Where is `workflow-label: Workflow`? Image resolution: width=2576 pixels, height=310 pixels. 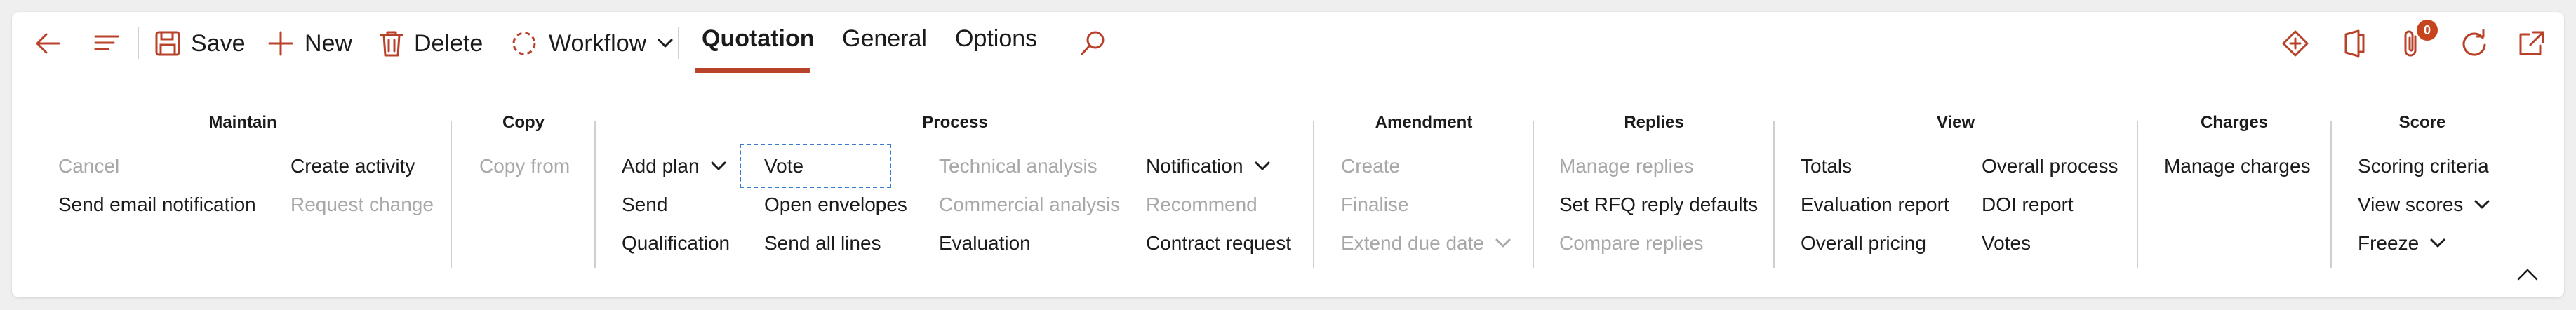 workflow-label: Workflow is located at coordinates (598, 43).